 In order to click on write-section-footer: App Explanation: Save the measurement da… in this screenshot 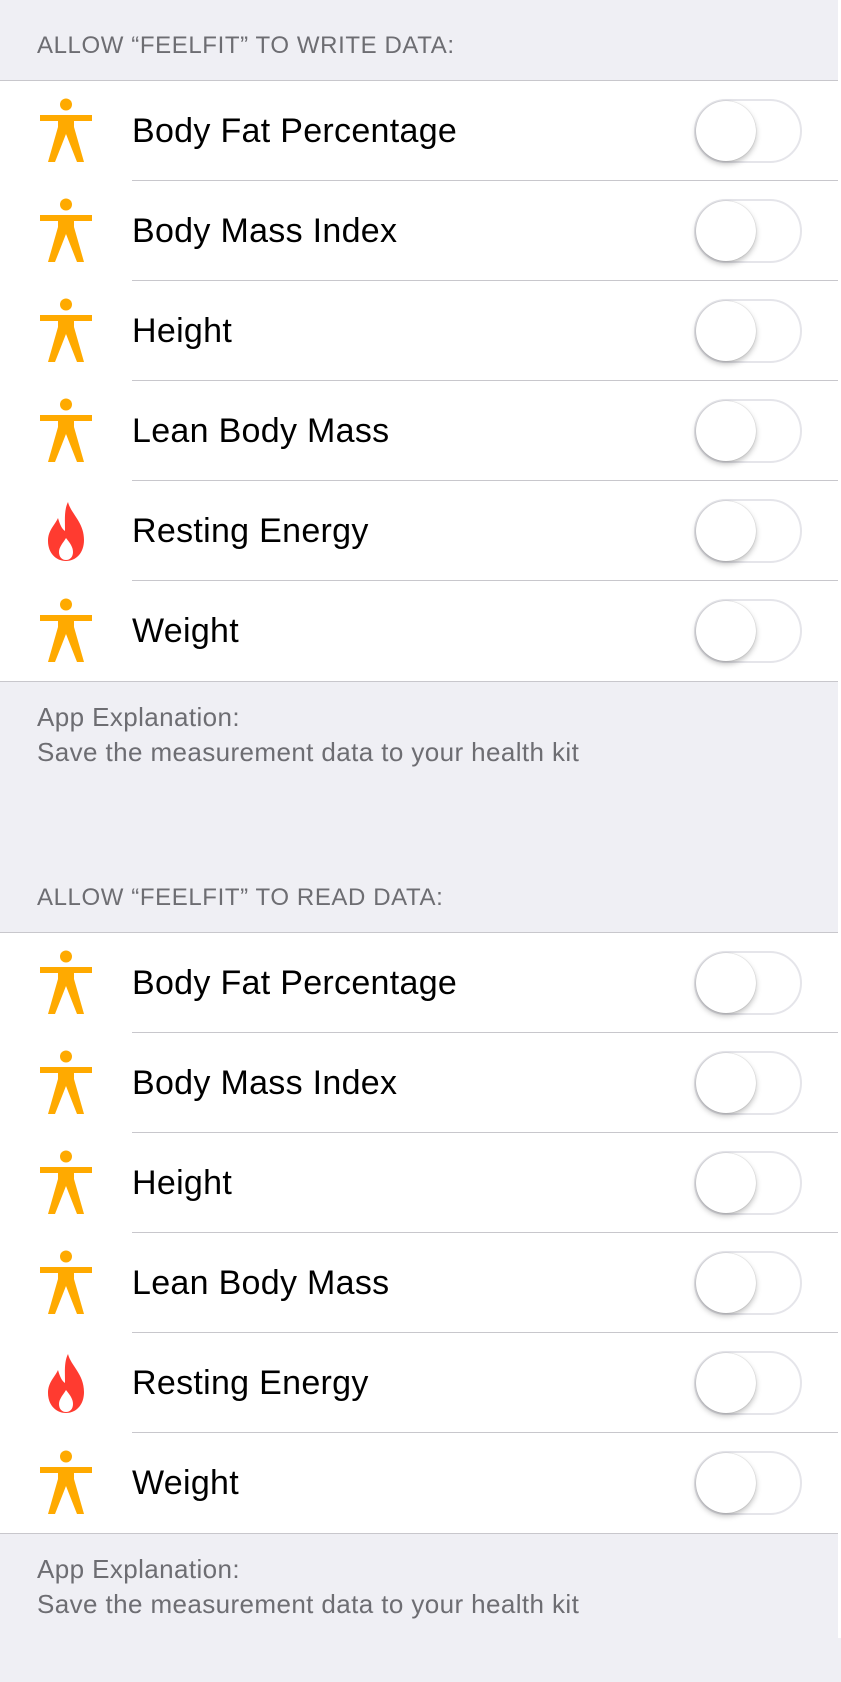, I will do `click(420, 767)`.